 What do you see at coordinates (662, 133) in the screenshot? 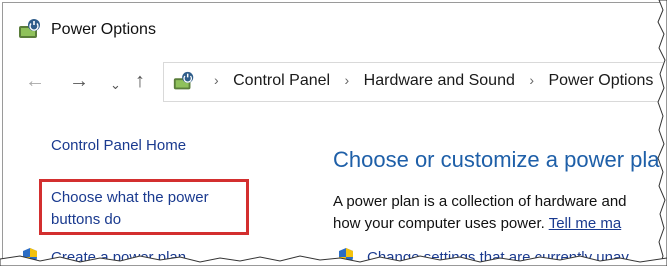
I see `torn-edge-right` at bounding box center [662, 133].